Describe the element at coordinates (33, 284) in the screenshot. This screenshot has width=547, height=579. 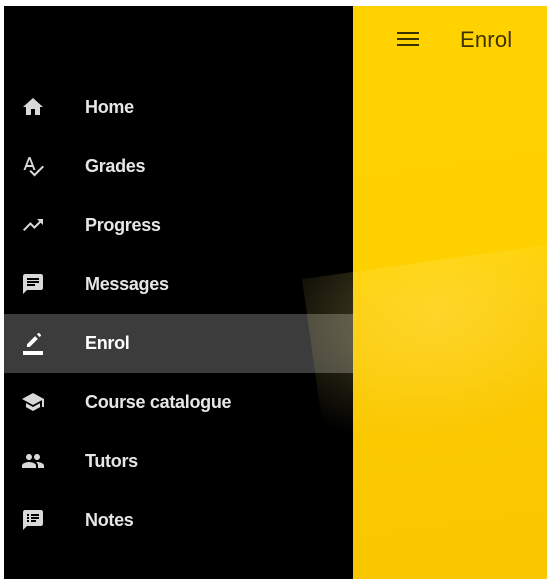
I see `message-icon` at that location.